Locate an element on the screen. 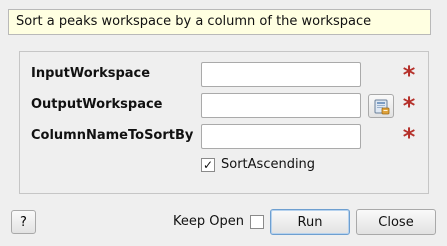 Image resolution: width=447 pixels, height=246 pixels. column-name-to-sort-by-label: ColumnNameToSortBy is located at coordinates (112, 135).